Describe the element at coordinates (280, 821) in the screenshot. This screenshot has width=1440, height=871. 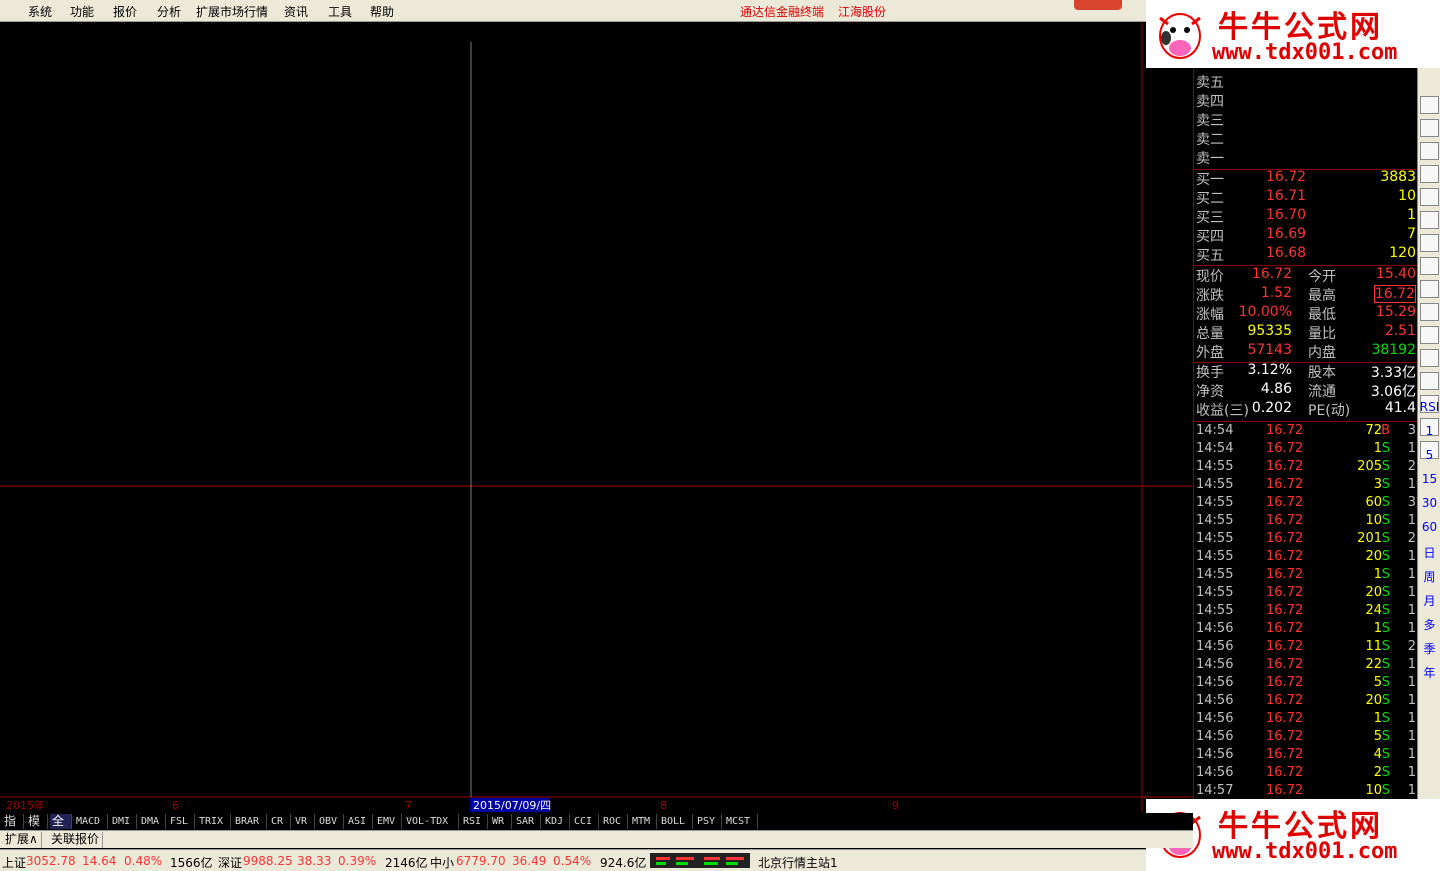
I see `indicator-tab-cr: CR` at that location.